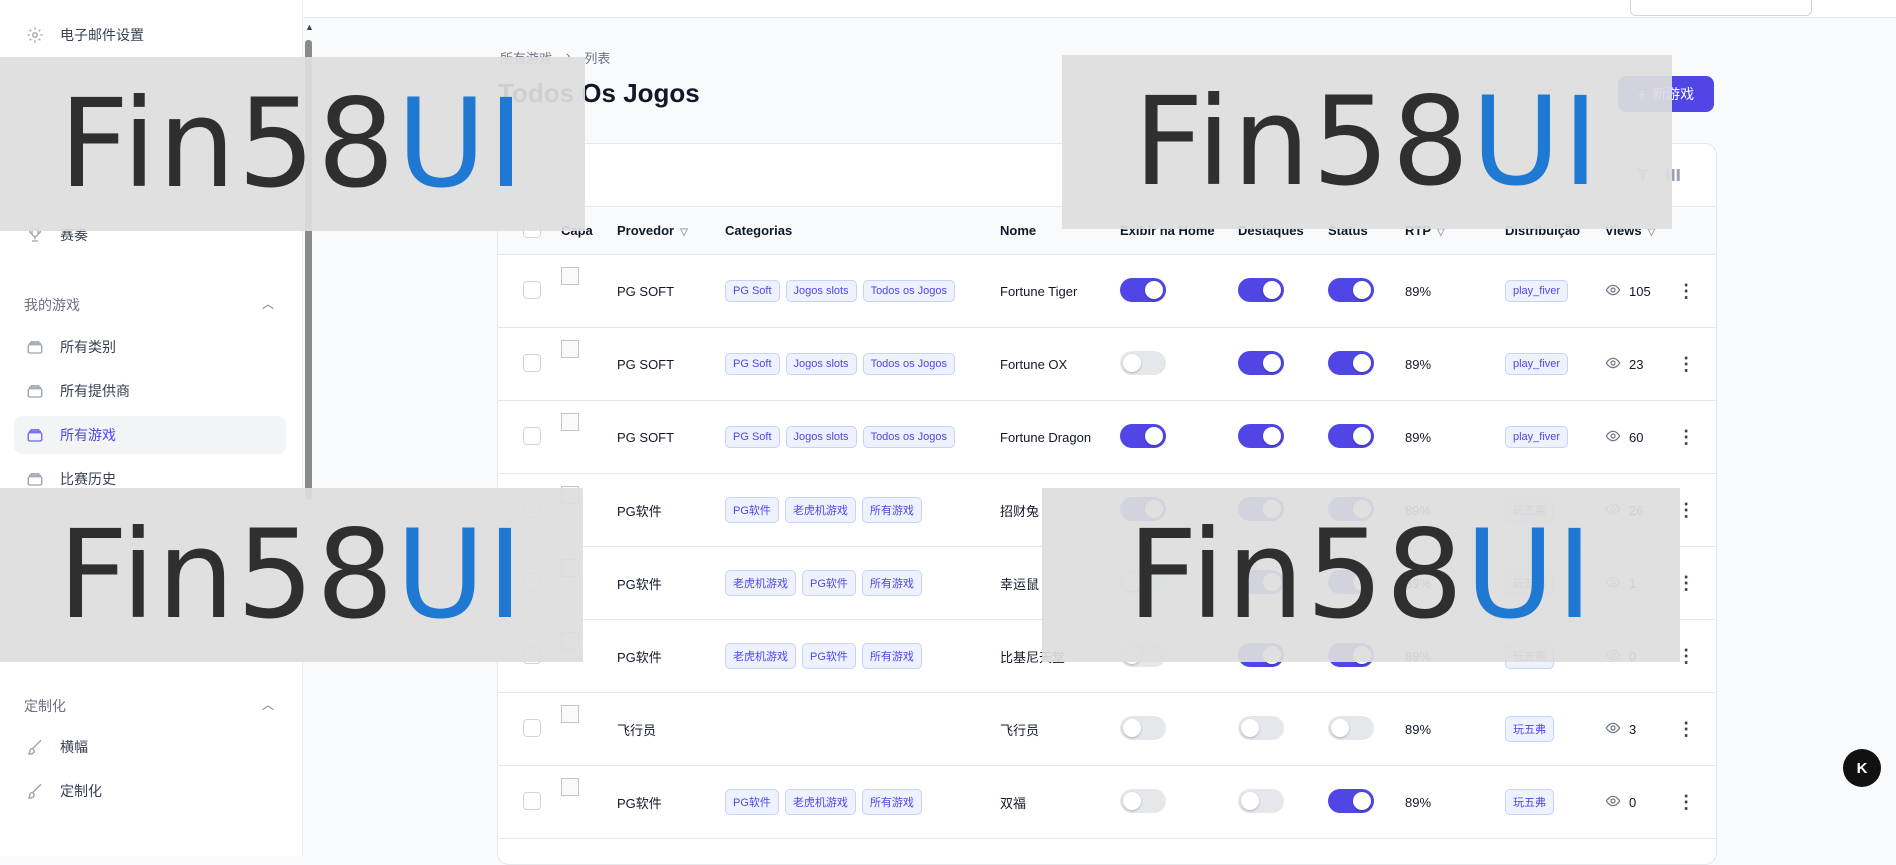 Image resolution: width=1896 pixels, height=865 pixels. What do you see at coordinates (646, 437) in the screenshot?
I see `provider-cell: PG SOFT` at bounding box center [646, 437].